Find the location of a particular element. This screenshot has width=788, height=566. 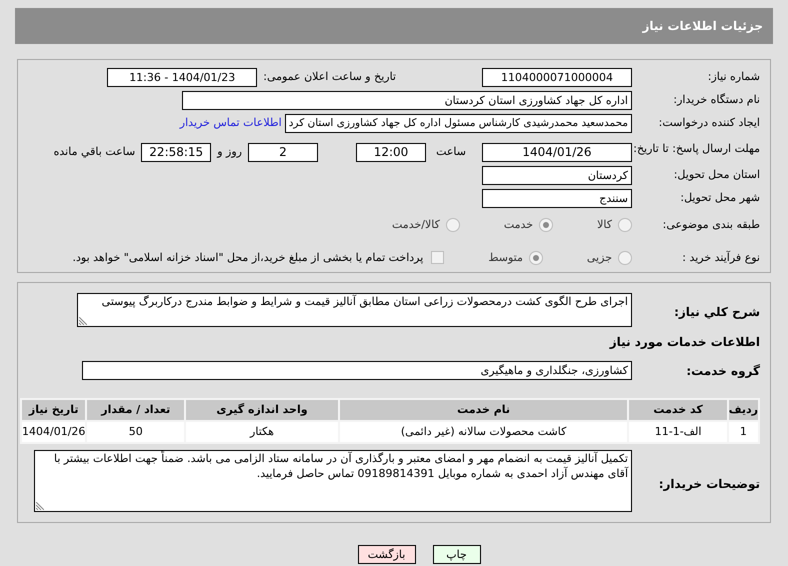

table-cell: 1 is located at coordinates (743, 432).